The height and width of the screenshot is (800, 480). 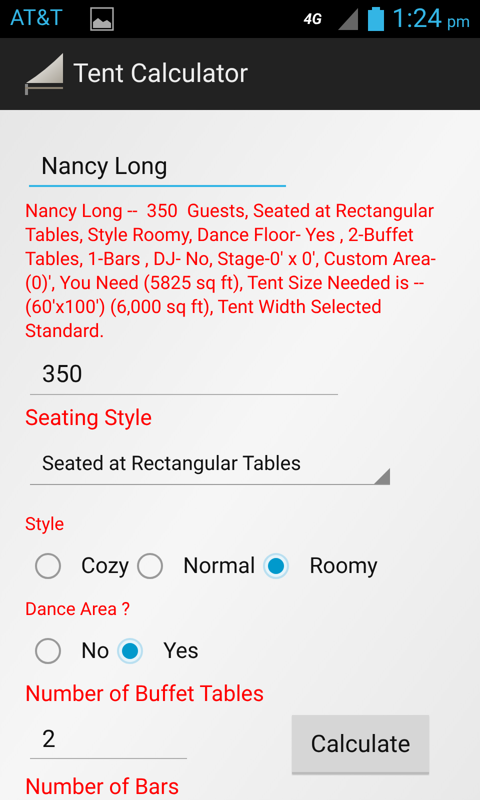 What do you see at coordinates (313, 19) in the screenshot?
I see `network-type: 4G` at bounding box center [313, 19].